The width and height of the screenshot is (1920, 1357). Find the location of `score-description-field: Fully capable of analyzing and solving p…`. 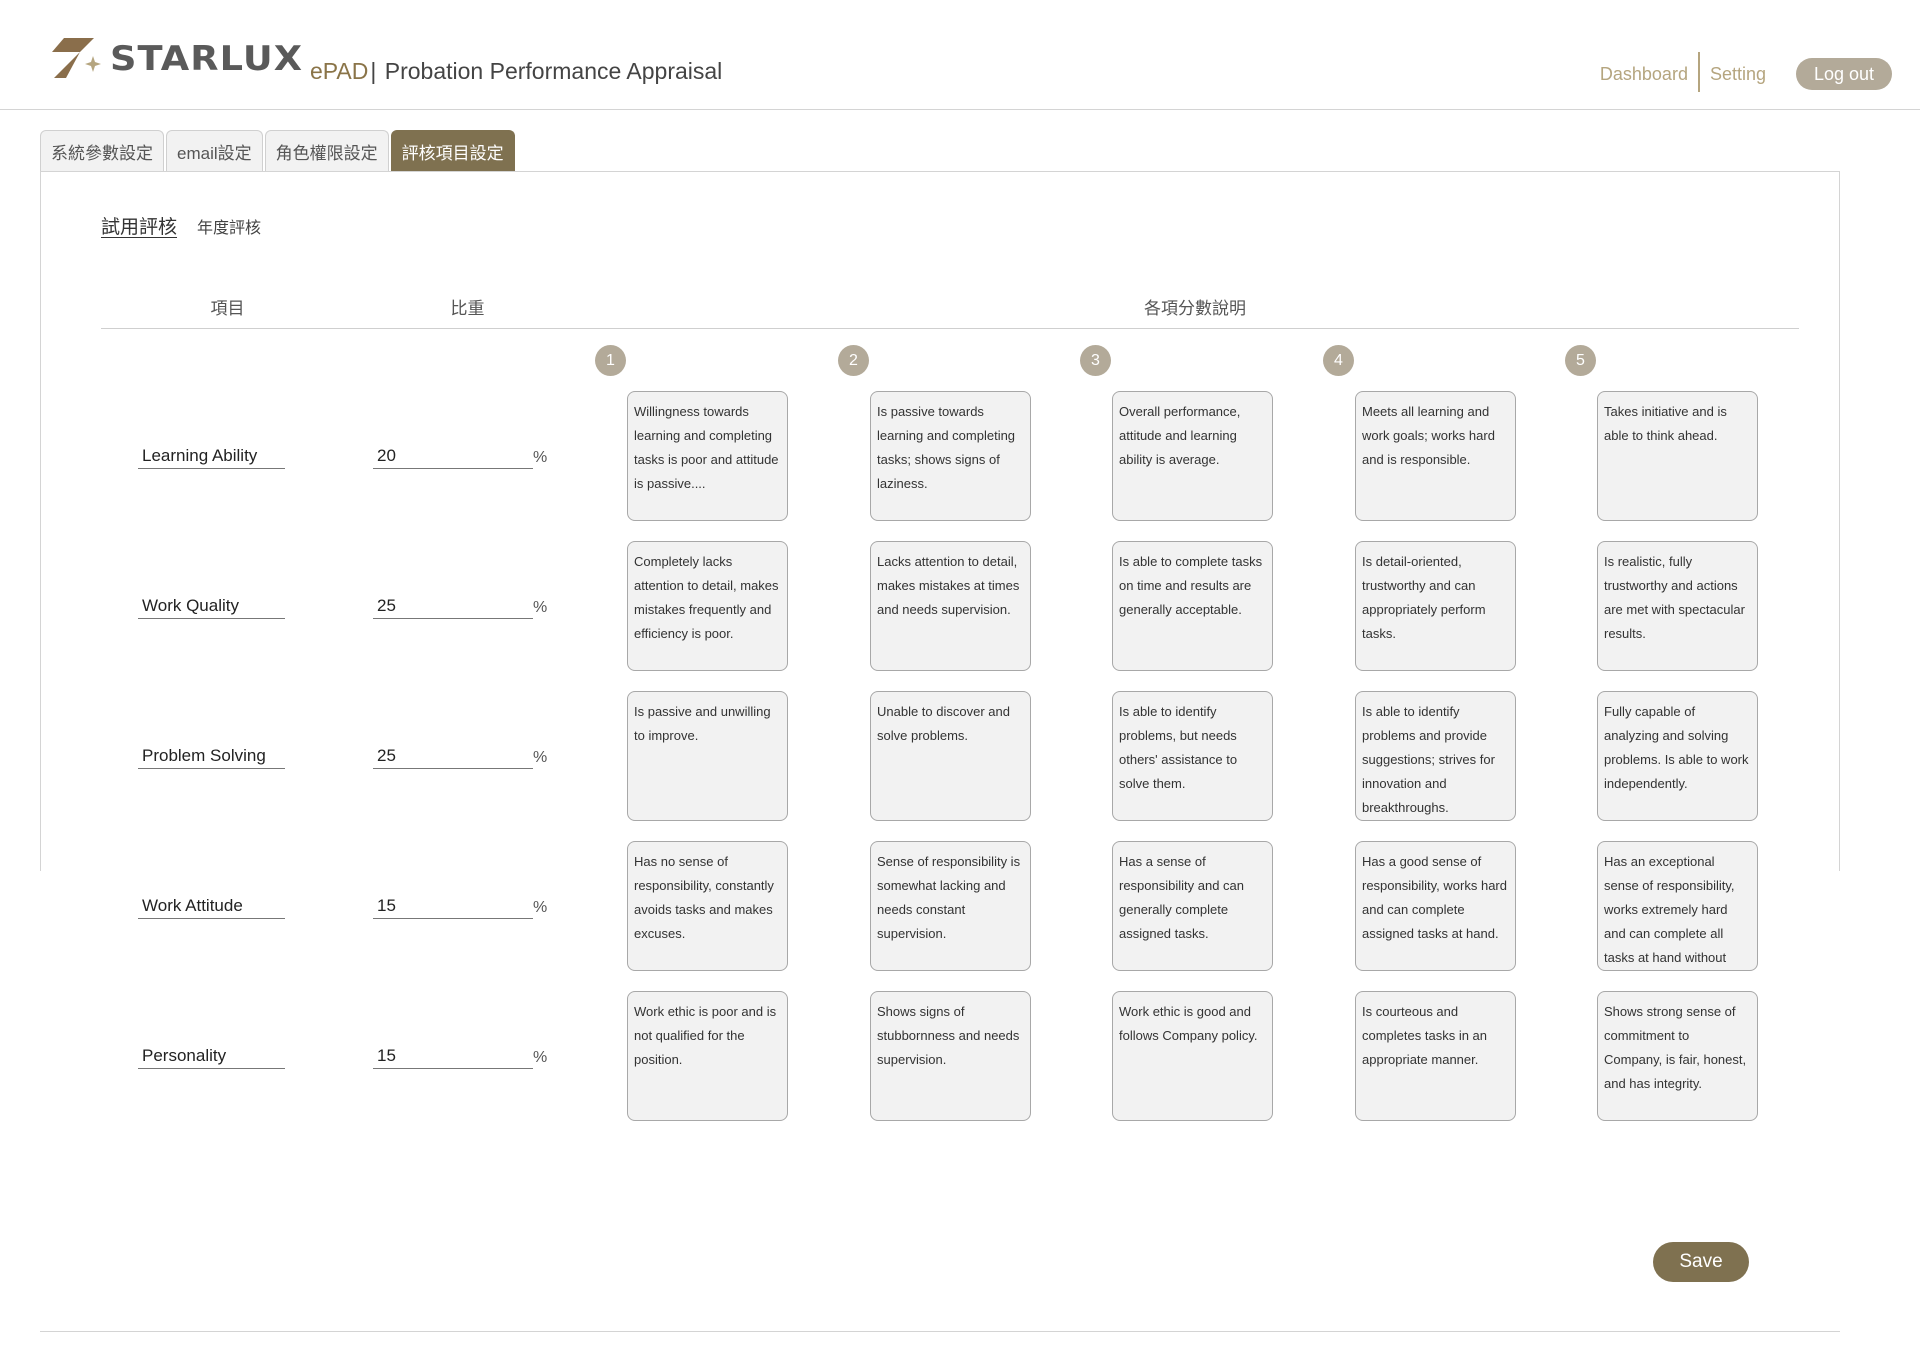

score-description-field: Fully capable of analyzing and solving p… is located at coordinates (1677, 756).